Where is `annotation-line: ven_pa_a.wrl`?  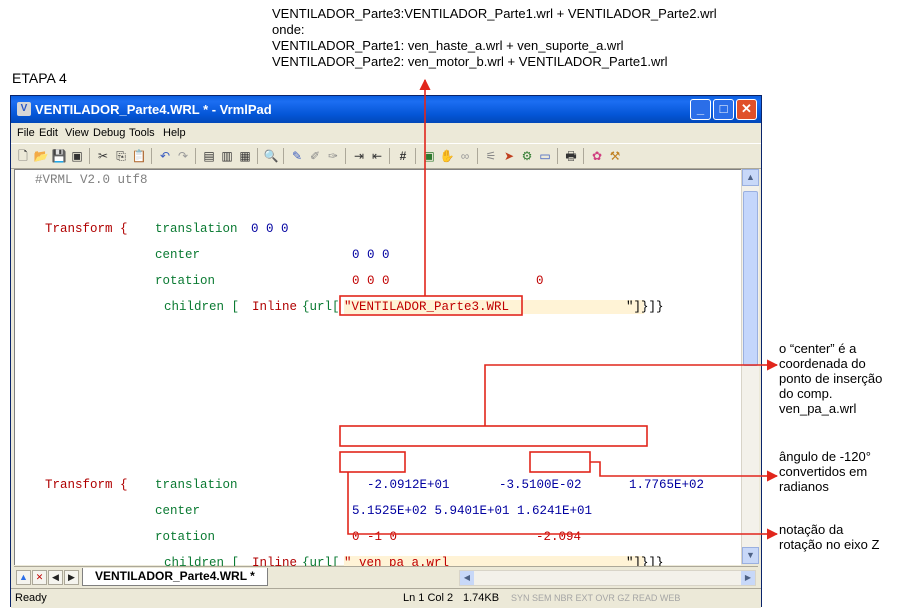
annotation-line: ven_pa_a.wrl is located at coordinates (818, 408).